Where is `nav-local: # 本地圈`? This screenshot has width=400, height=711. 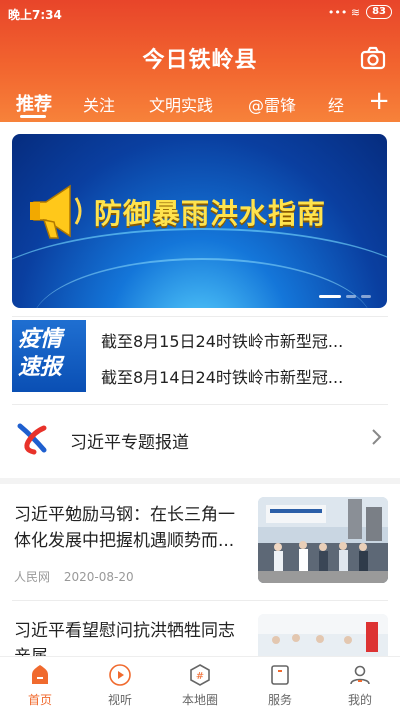 nav-local: # 本地圈 is located at coordinates (200, 684).